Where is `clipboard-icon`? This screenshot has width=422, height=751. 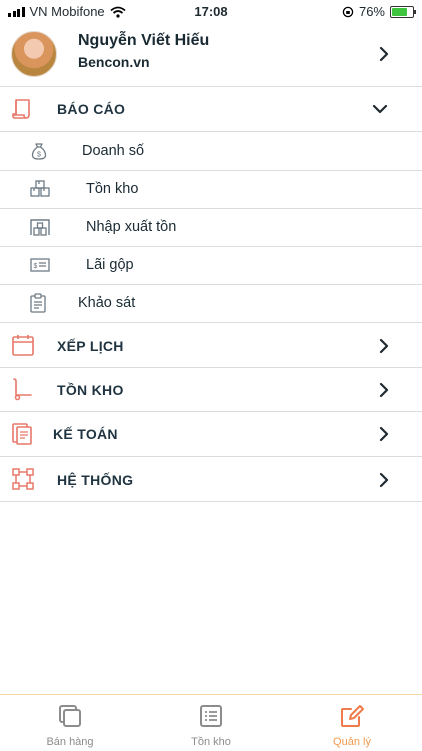 clipboard-icon is located at coordinates (38, 303).